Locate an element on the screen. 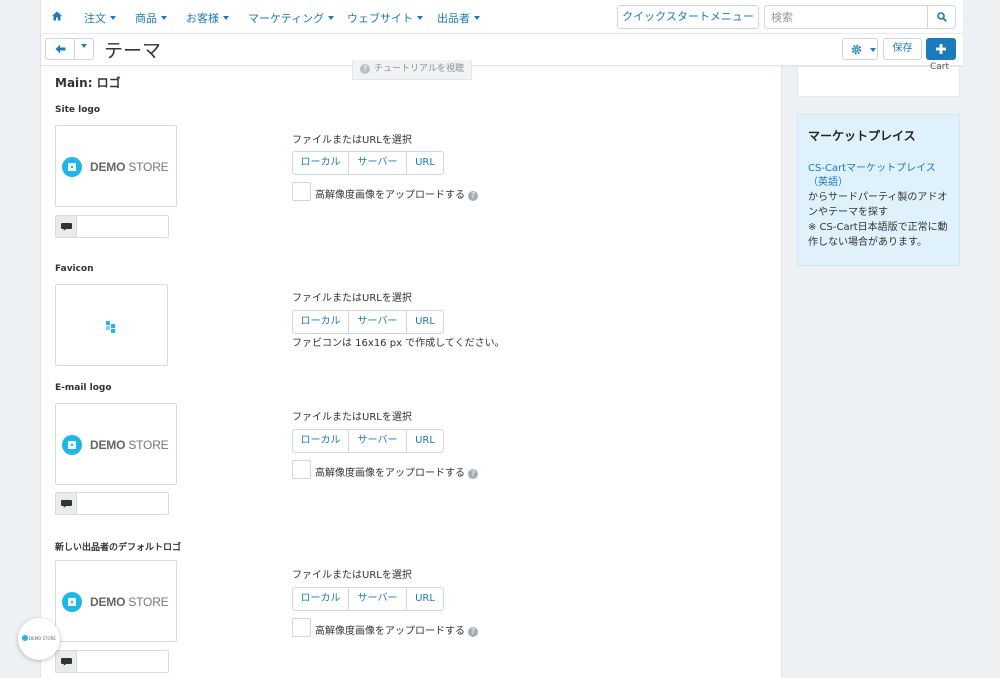 This screenshot has width=1000, height=678. favicon-icon is located at coordinates (110, 327).